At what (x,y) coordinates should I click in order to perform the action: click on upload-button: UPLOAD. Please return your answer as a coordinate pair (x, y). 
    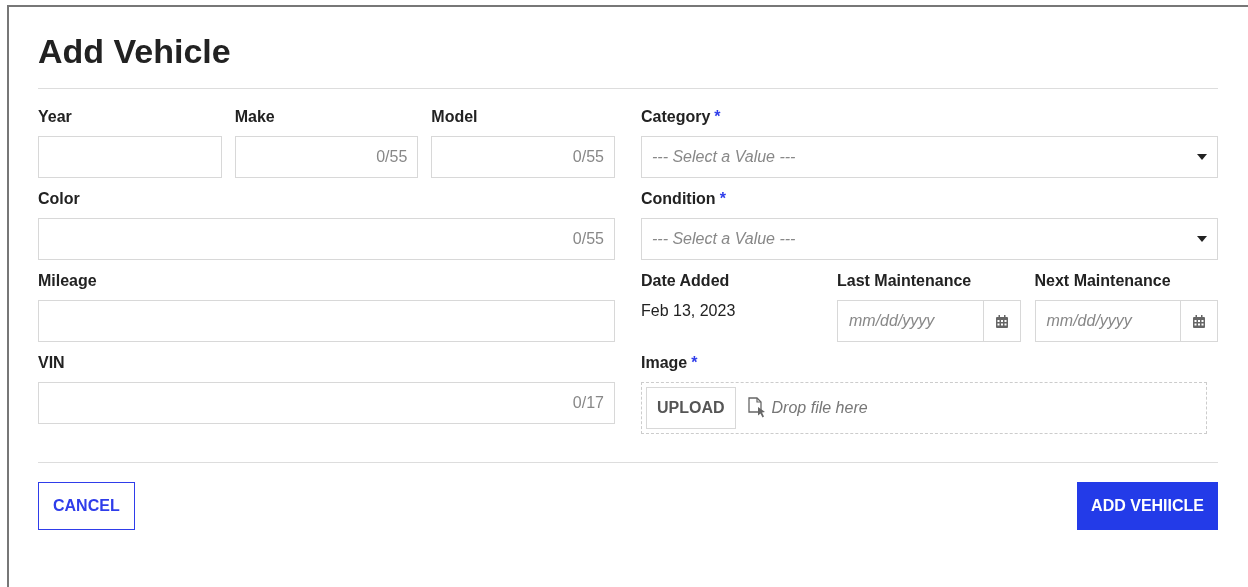
    Looking at the image, I should click on (691, 408).